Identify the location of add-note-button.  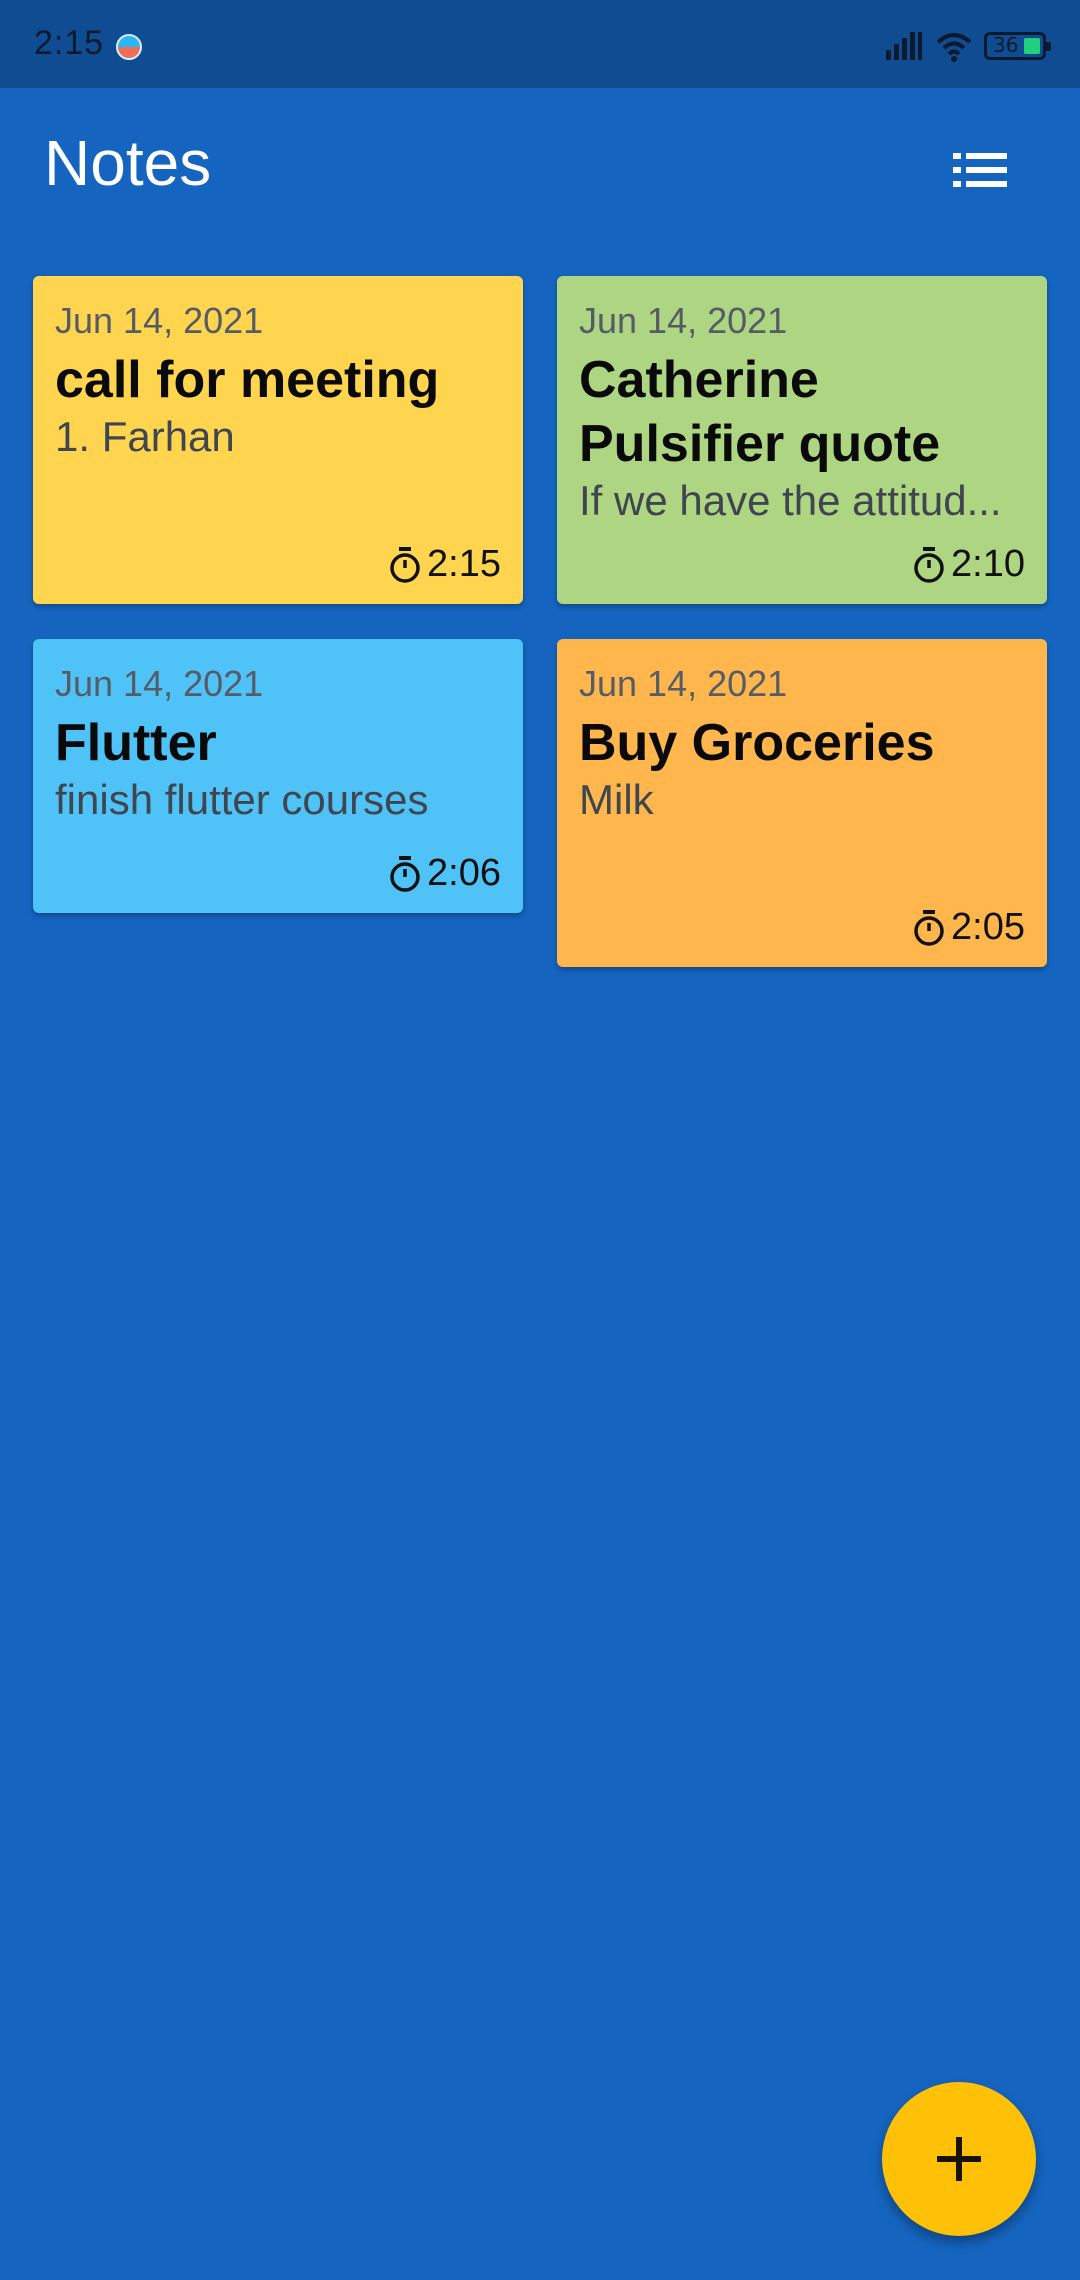
(959, 2159).